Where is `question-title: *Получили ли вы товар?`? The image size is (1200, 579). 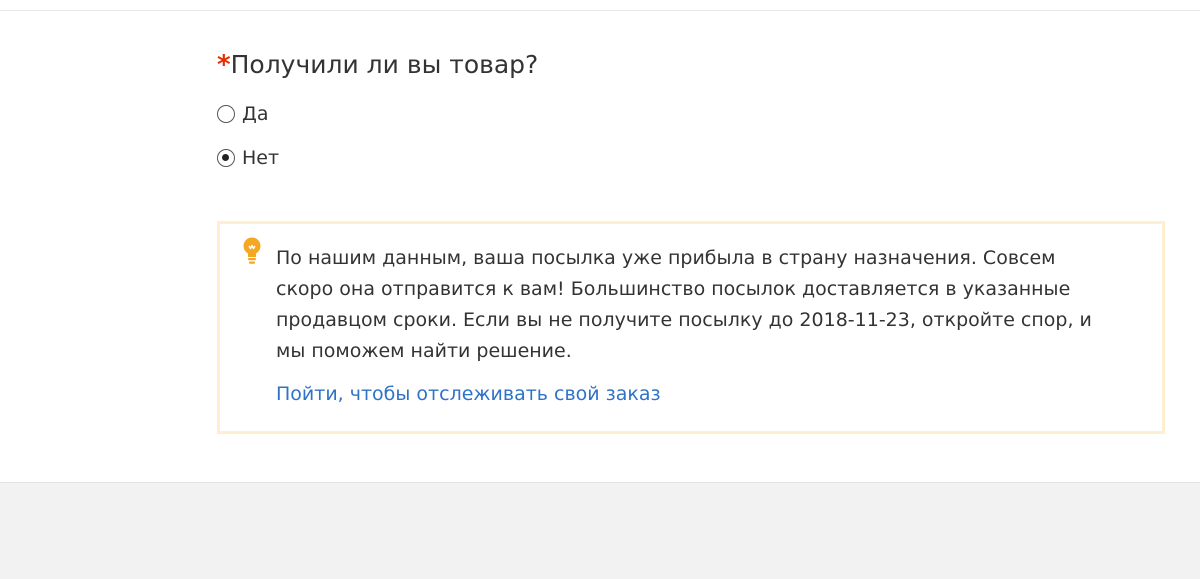 question-title: *Получили ли вы товар? is located at coordinates (377, 65).